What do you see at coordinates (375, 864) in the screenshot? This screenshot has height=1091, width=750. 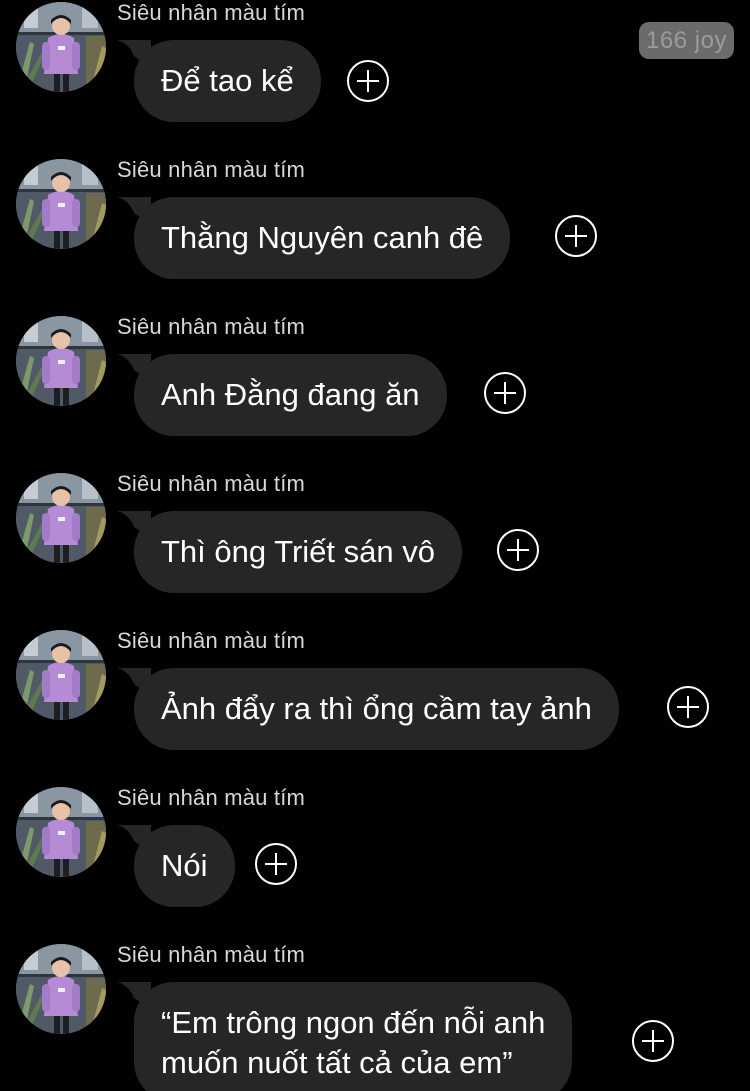 I see `message-group: Siêu nhân màu tím Nói` at bounding box center [375, 864].